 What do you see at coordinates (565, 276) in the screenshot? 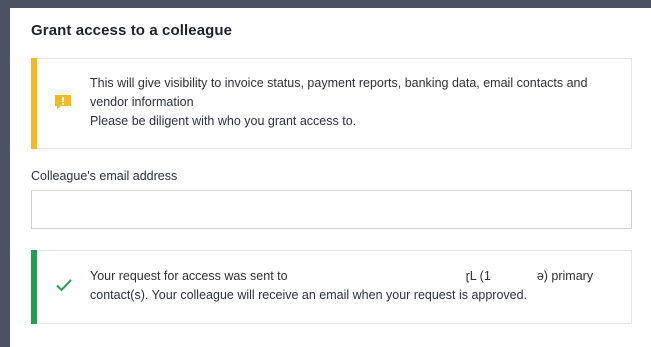
I see `success-line-1-end: ə) primary` at bounding box center [565, 276].